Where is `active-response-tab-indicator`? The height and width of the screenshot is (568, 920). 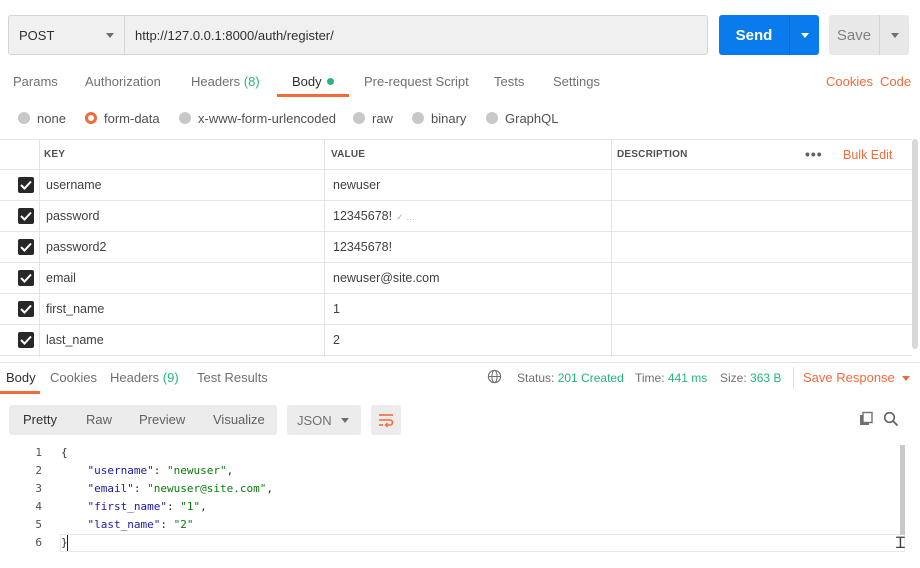
active-response-tab-indicator is located at coordinates (20, 392).